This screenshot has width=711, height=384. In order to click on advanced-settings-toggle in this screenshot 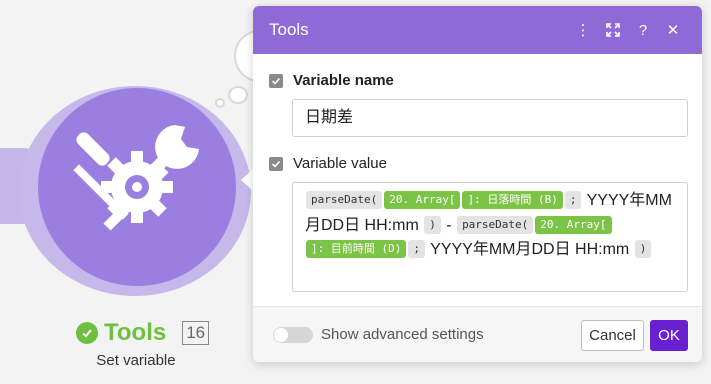, I will do `click(293, 335)`.